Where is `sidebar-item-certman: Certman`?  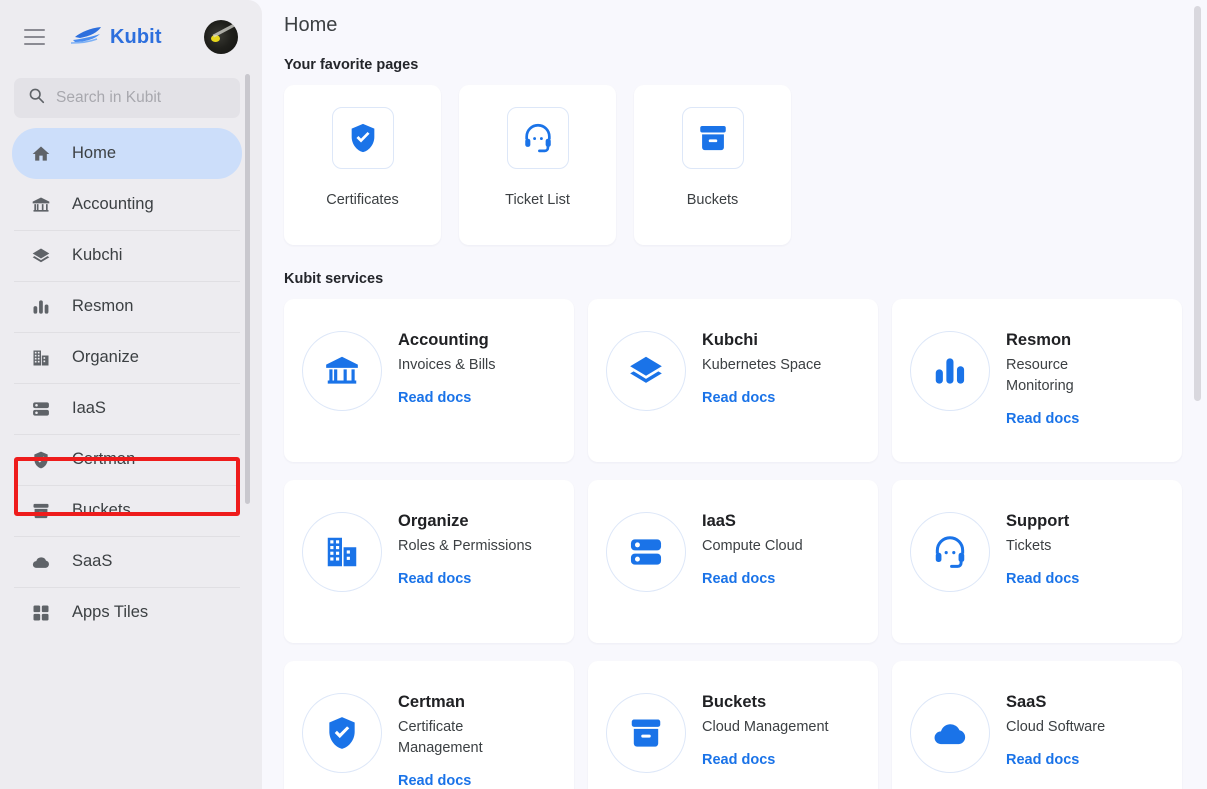
sidebar-item-certman: Certman is located at coordinates (127, 459).